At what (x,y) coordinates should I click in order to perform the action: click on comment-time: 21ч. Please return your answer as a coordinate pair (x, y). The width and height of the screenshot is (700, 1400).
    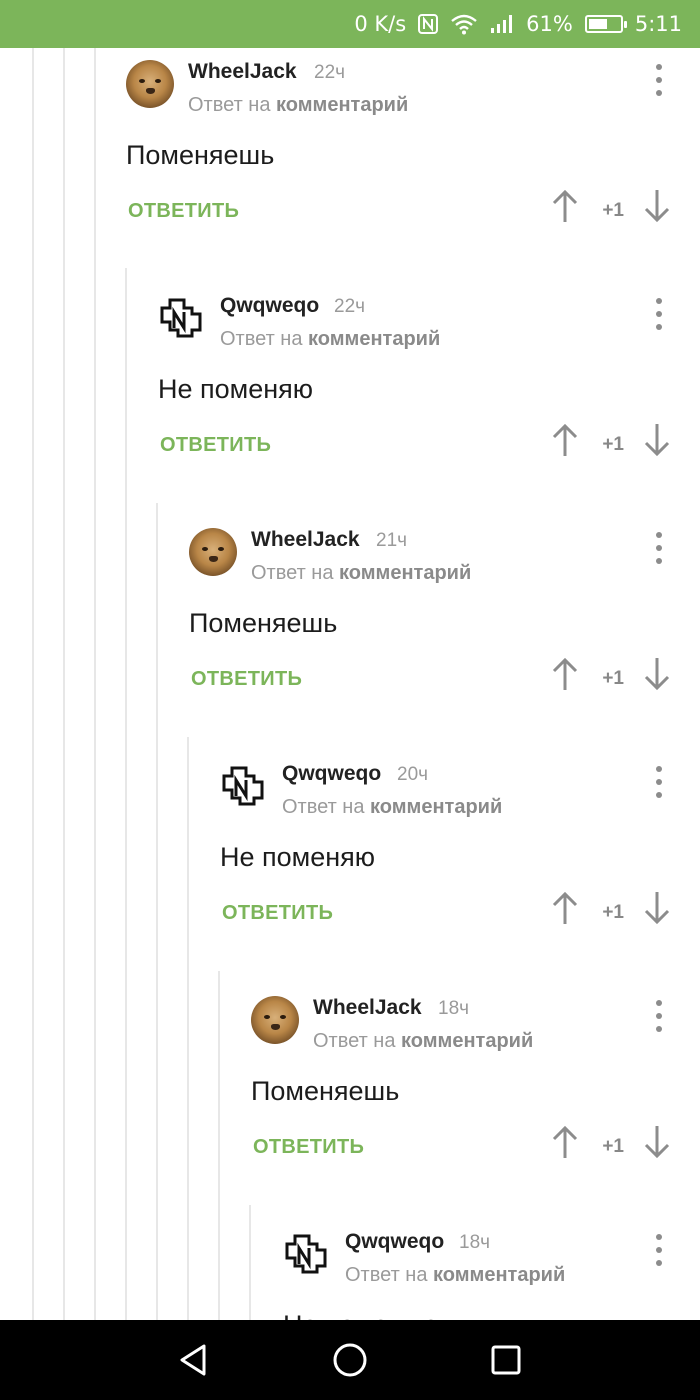
    Looking at the image, I should click on (392, 540).